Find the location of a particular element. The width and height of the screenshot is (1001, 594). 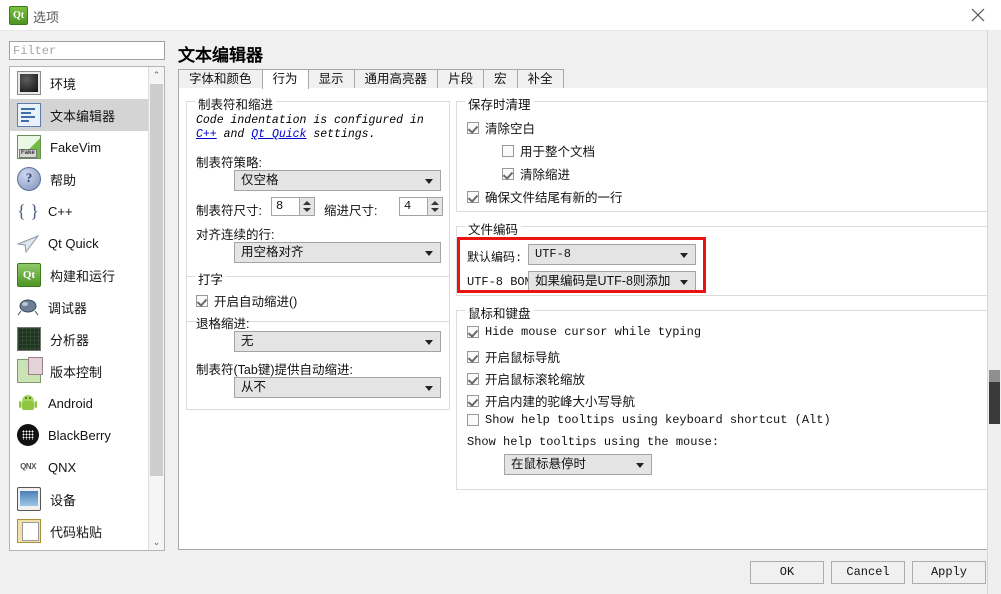

qt-logo-icon: Qt is located at coordinates (18, 15).